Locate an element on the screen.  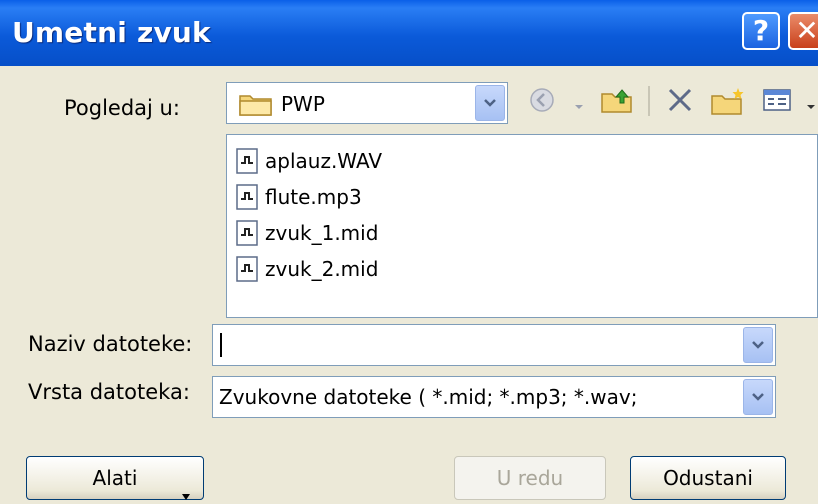
caret-down-icon is located at coordinates (186, 488).